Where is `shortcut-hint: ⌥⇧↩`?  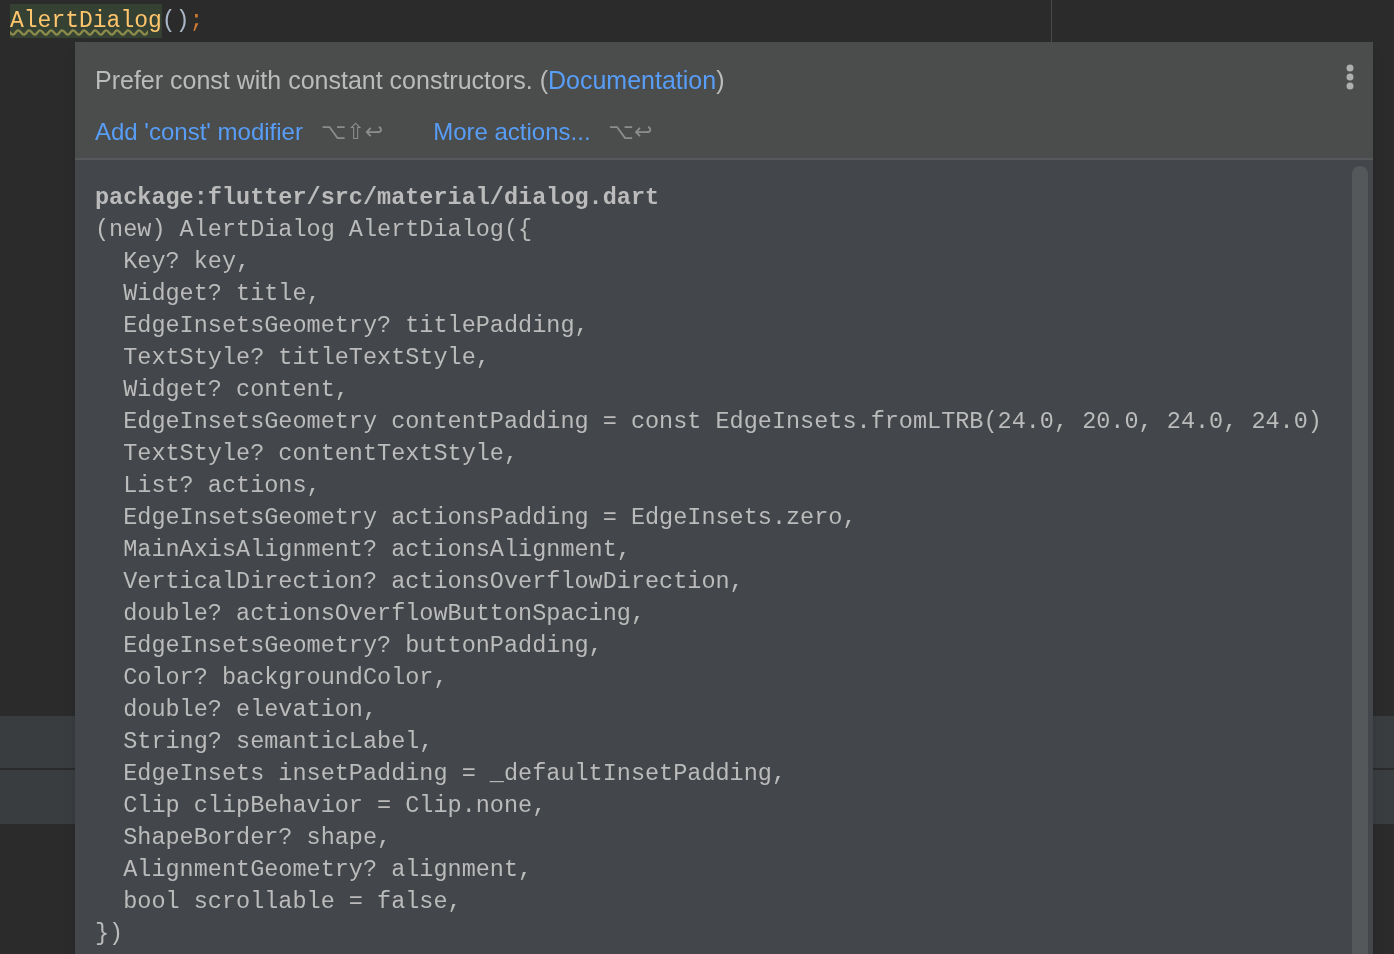
shortcut-hint: ⌥⇧↩ is located at coordinates (352, 132).